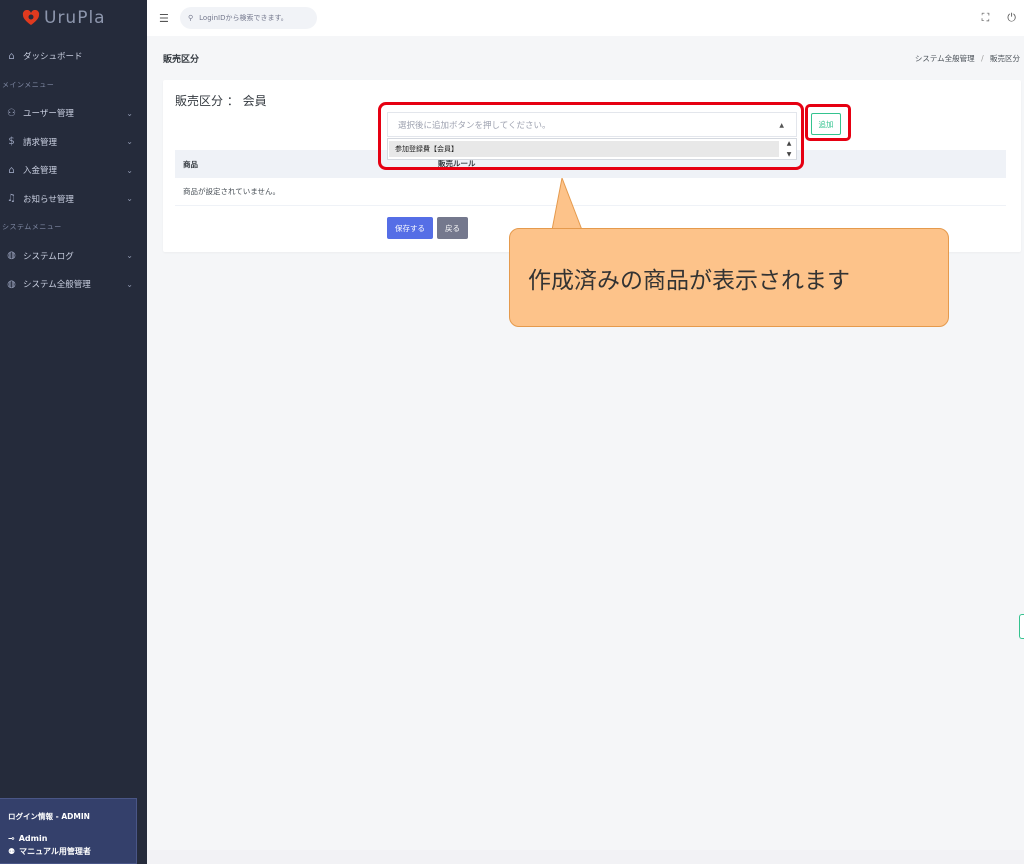 This screenshot has height=864, width=1024. What do you see at coordinates (73, 142) in the screenshot?
I see `sidebar-item-billing: $ 請求管理 ⌄` at bounding box center [73, 142].